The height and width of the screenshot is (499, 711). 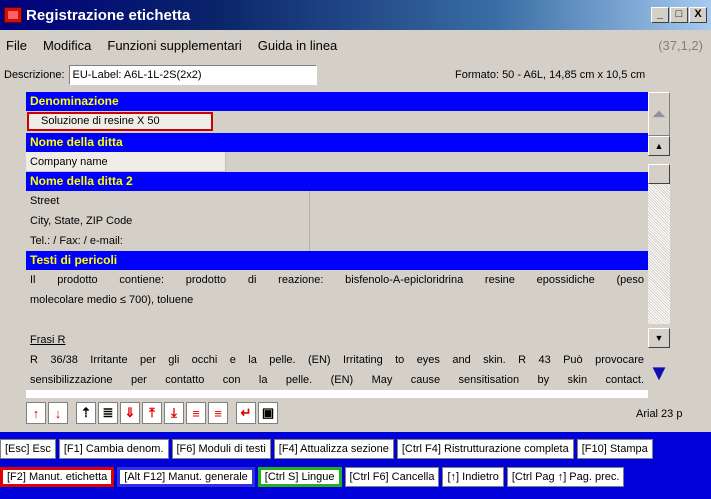 What do you see at coordinates (660, 15) in the screenshot?
I see `minimize-button: _` at bounding box center [660, 15].